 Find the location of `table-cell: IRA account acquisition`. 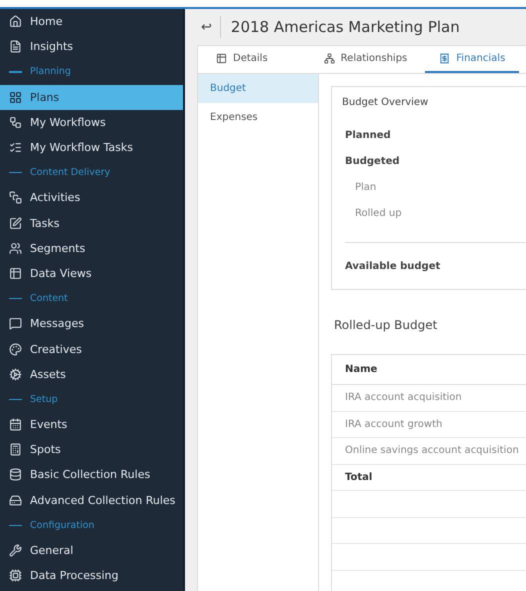

table-cell: IRA account acquisition is located at coordinates (429, 398).